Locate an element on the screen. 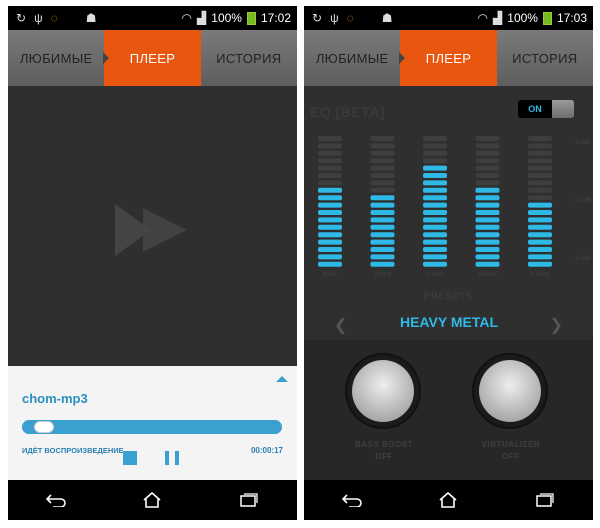 This screenshot has width=600, height=528. virtualizer-state: OFF is located at coordinates (511, 456).